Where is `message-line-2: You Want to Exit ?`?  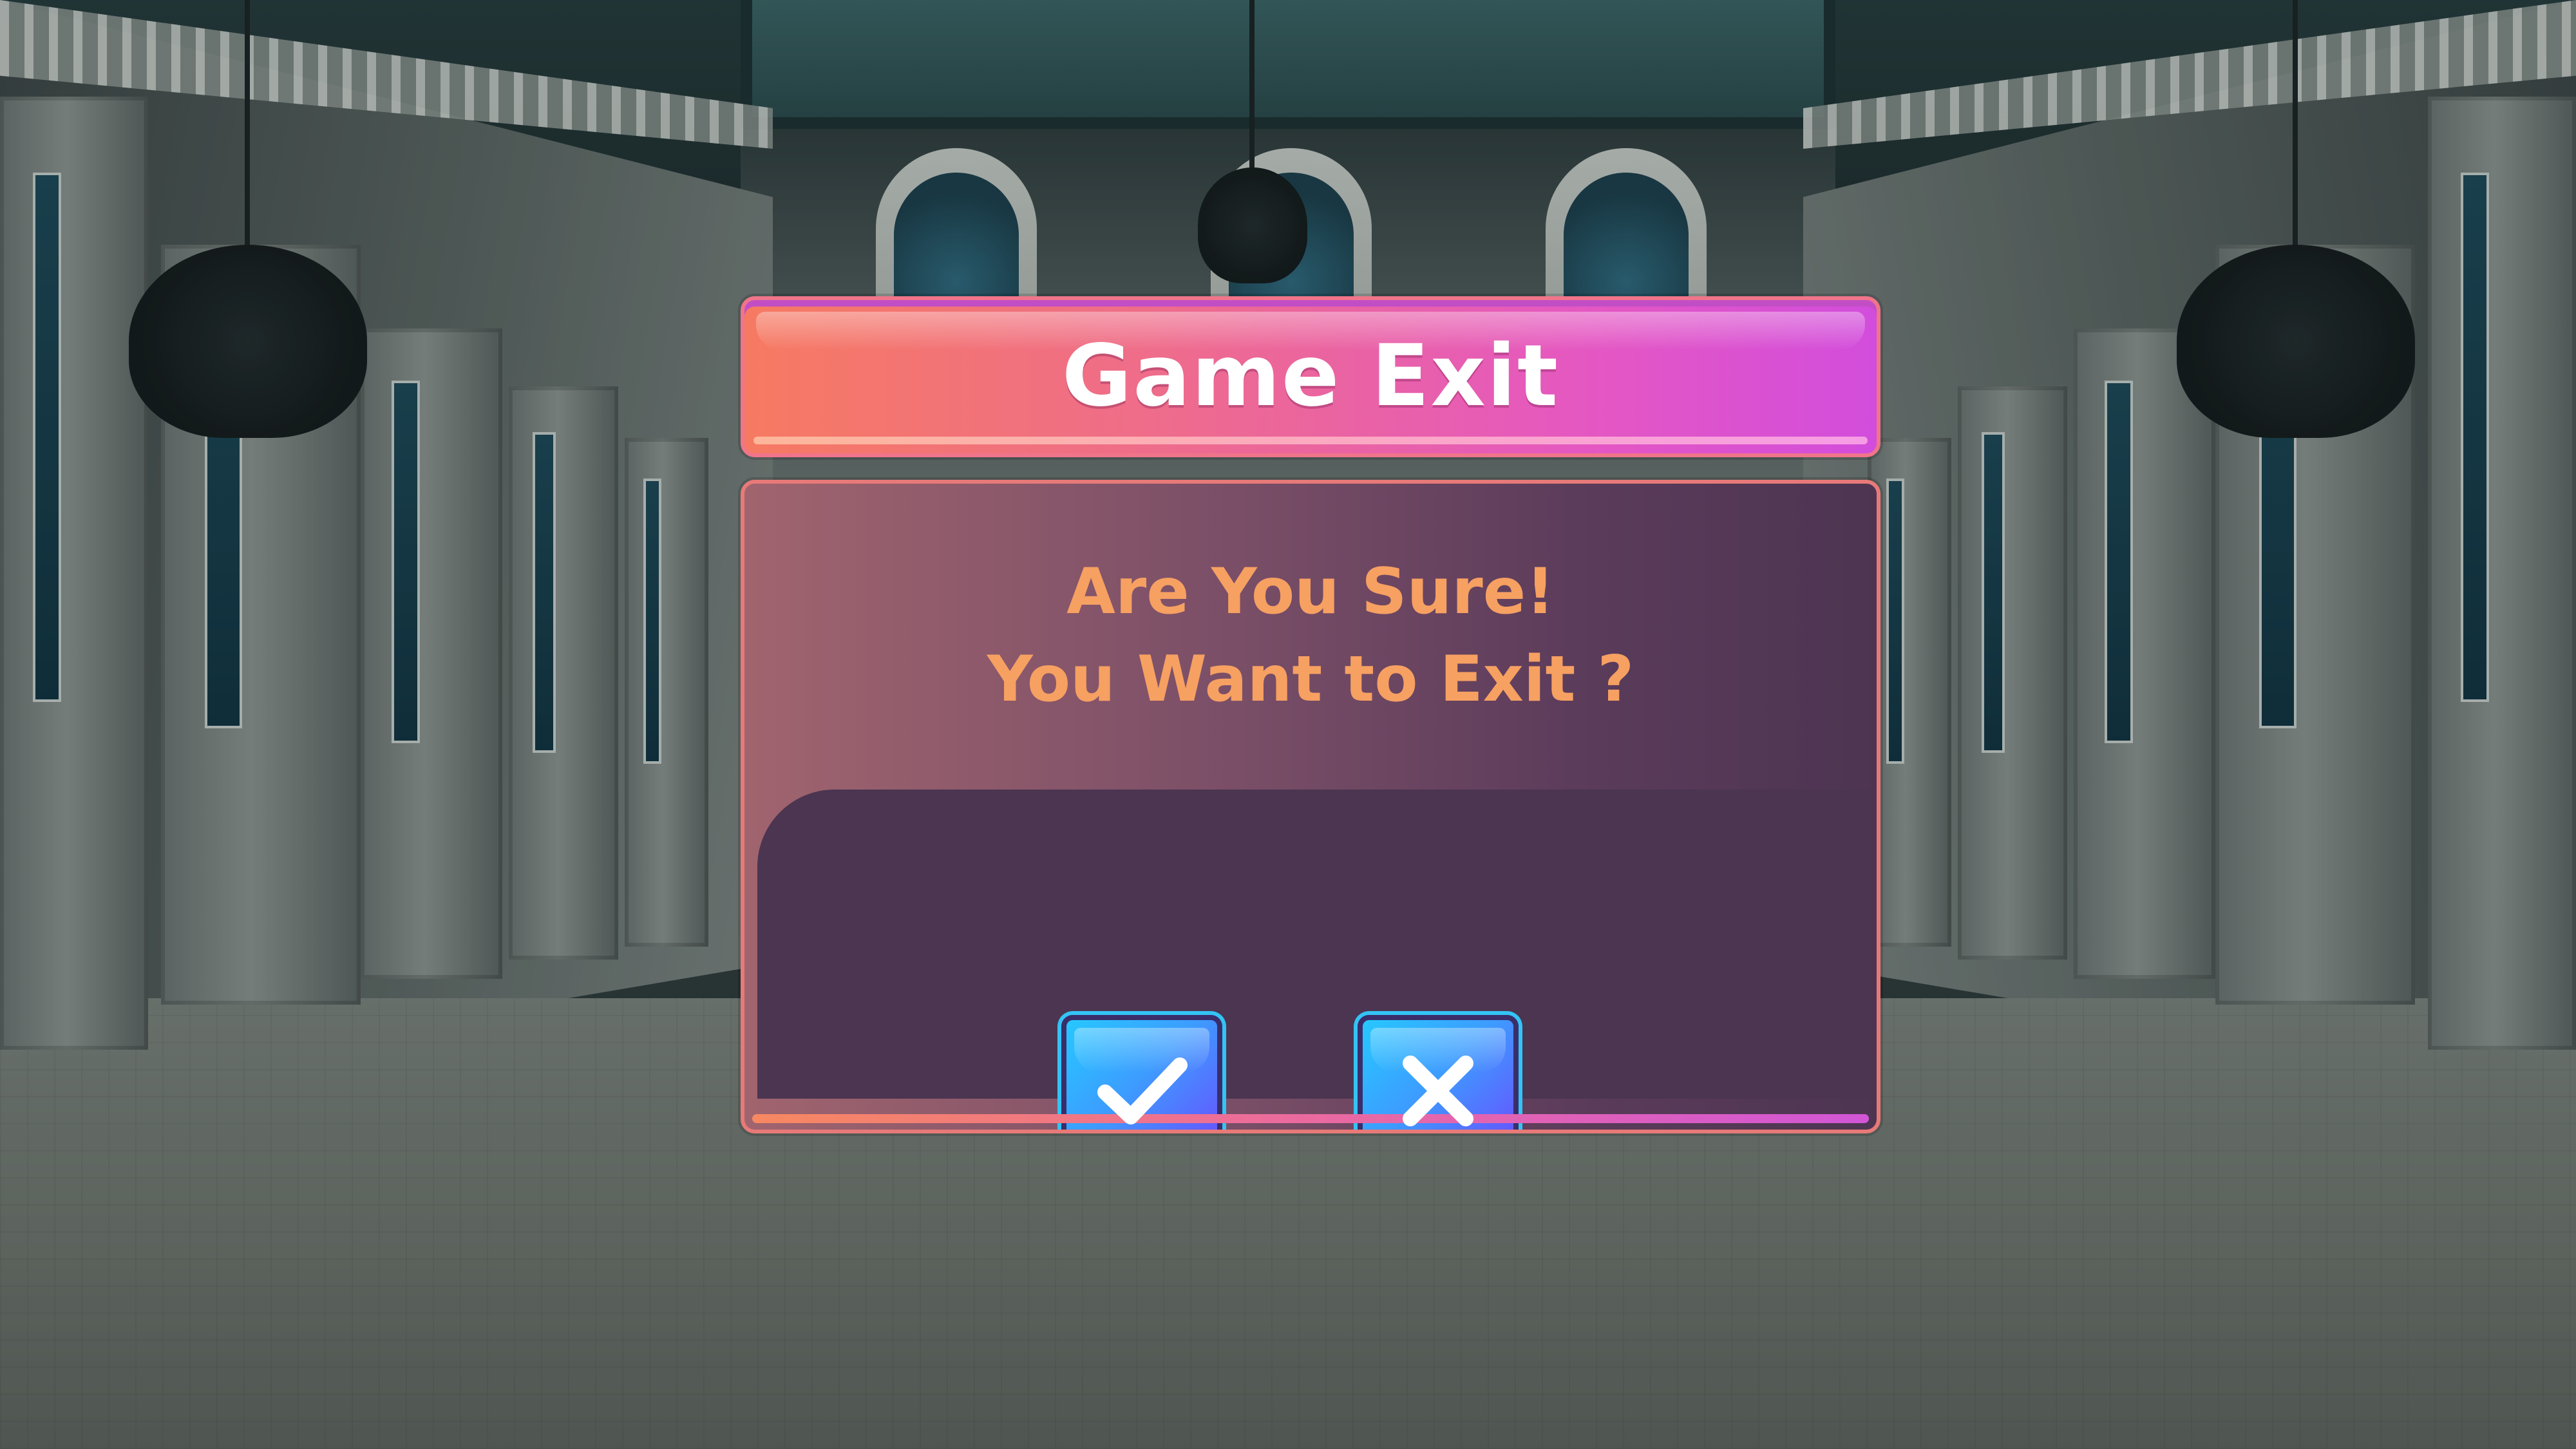
message-line-2: You Want to Exit ? is located at coordinates (1310, 680).